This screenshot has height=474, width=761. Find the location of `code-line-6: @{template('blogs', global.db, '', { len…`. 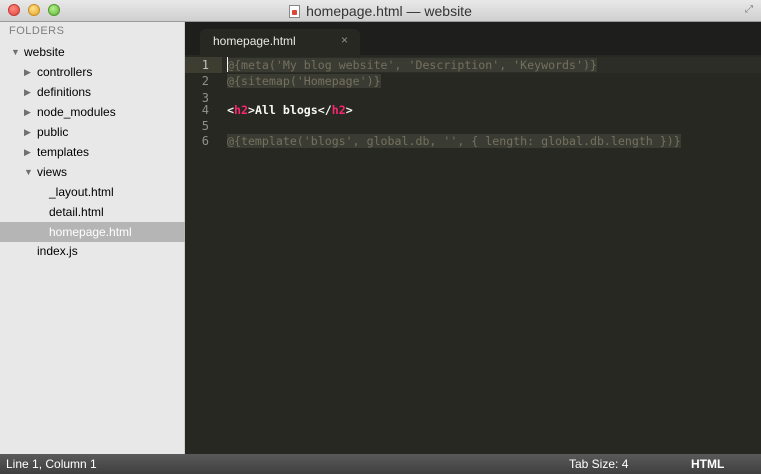

code-line-6: @{template('blogs', global.db, '', { len… is located at coordinates (454, 141).